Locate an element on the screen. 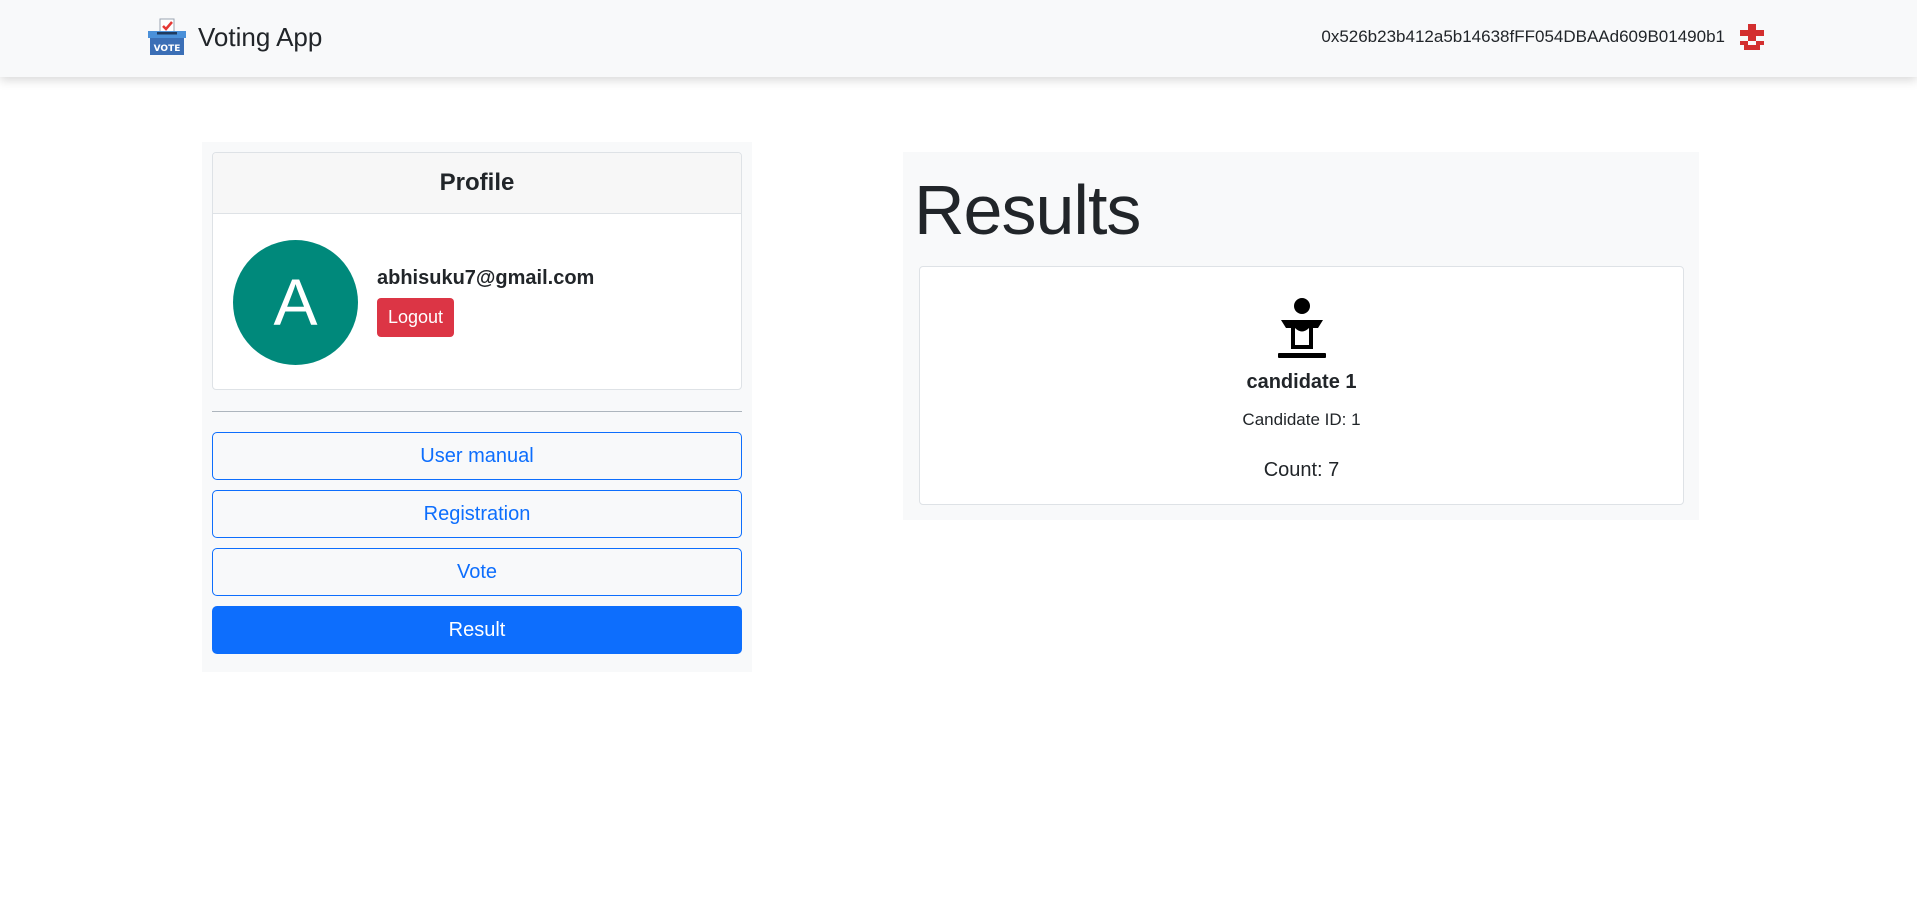  profile-info: abhisuku7@gmail.com Logout is located at coordinates (485, 302).